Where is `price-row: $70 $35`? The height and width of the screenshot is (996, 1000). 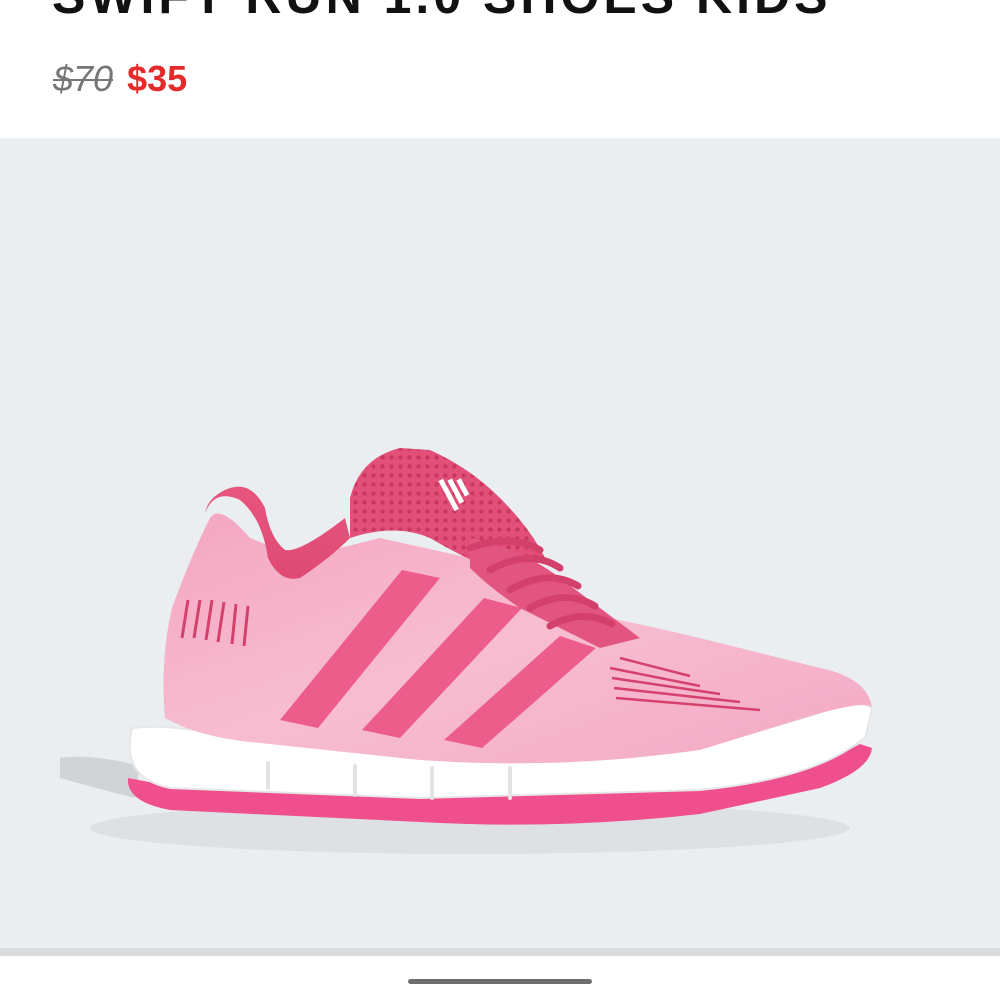 price-row: $70 $35 is located at coordinates (120, 81).